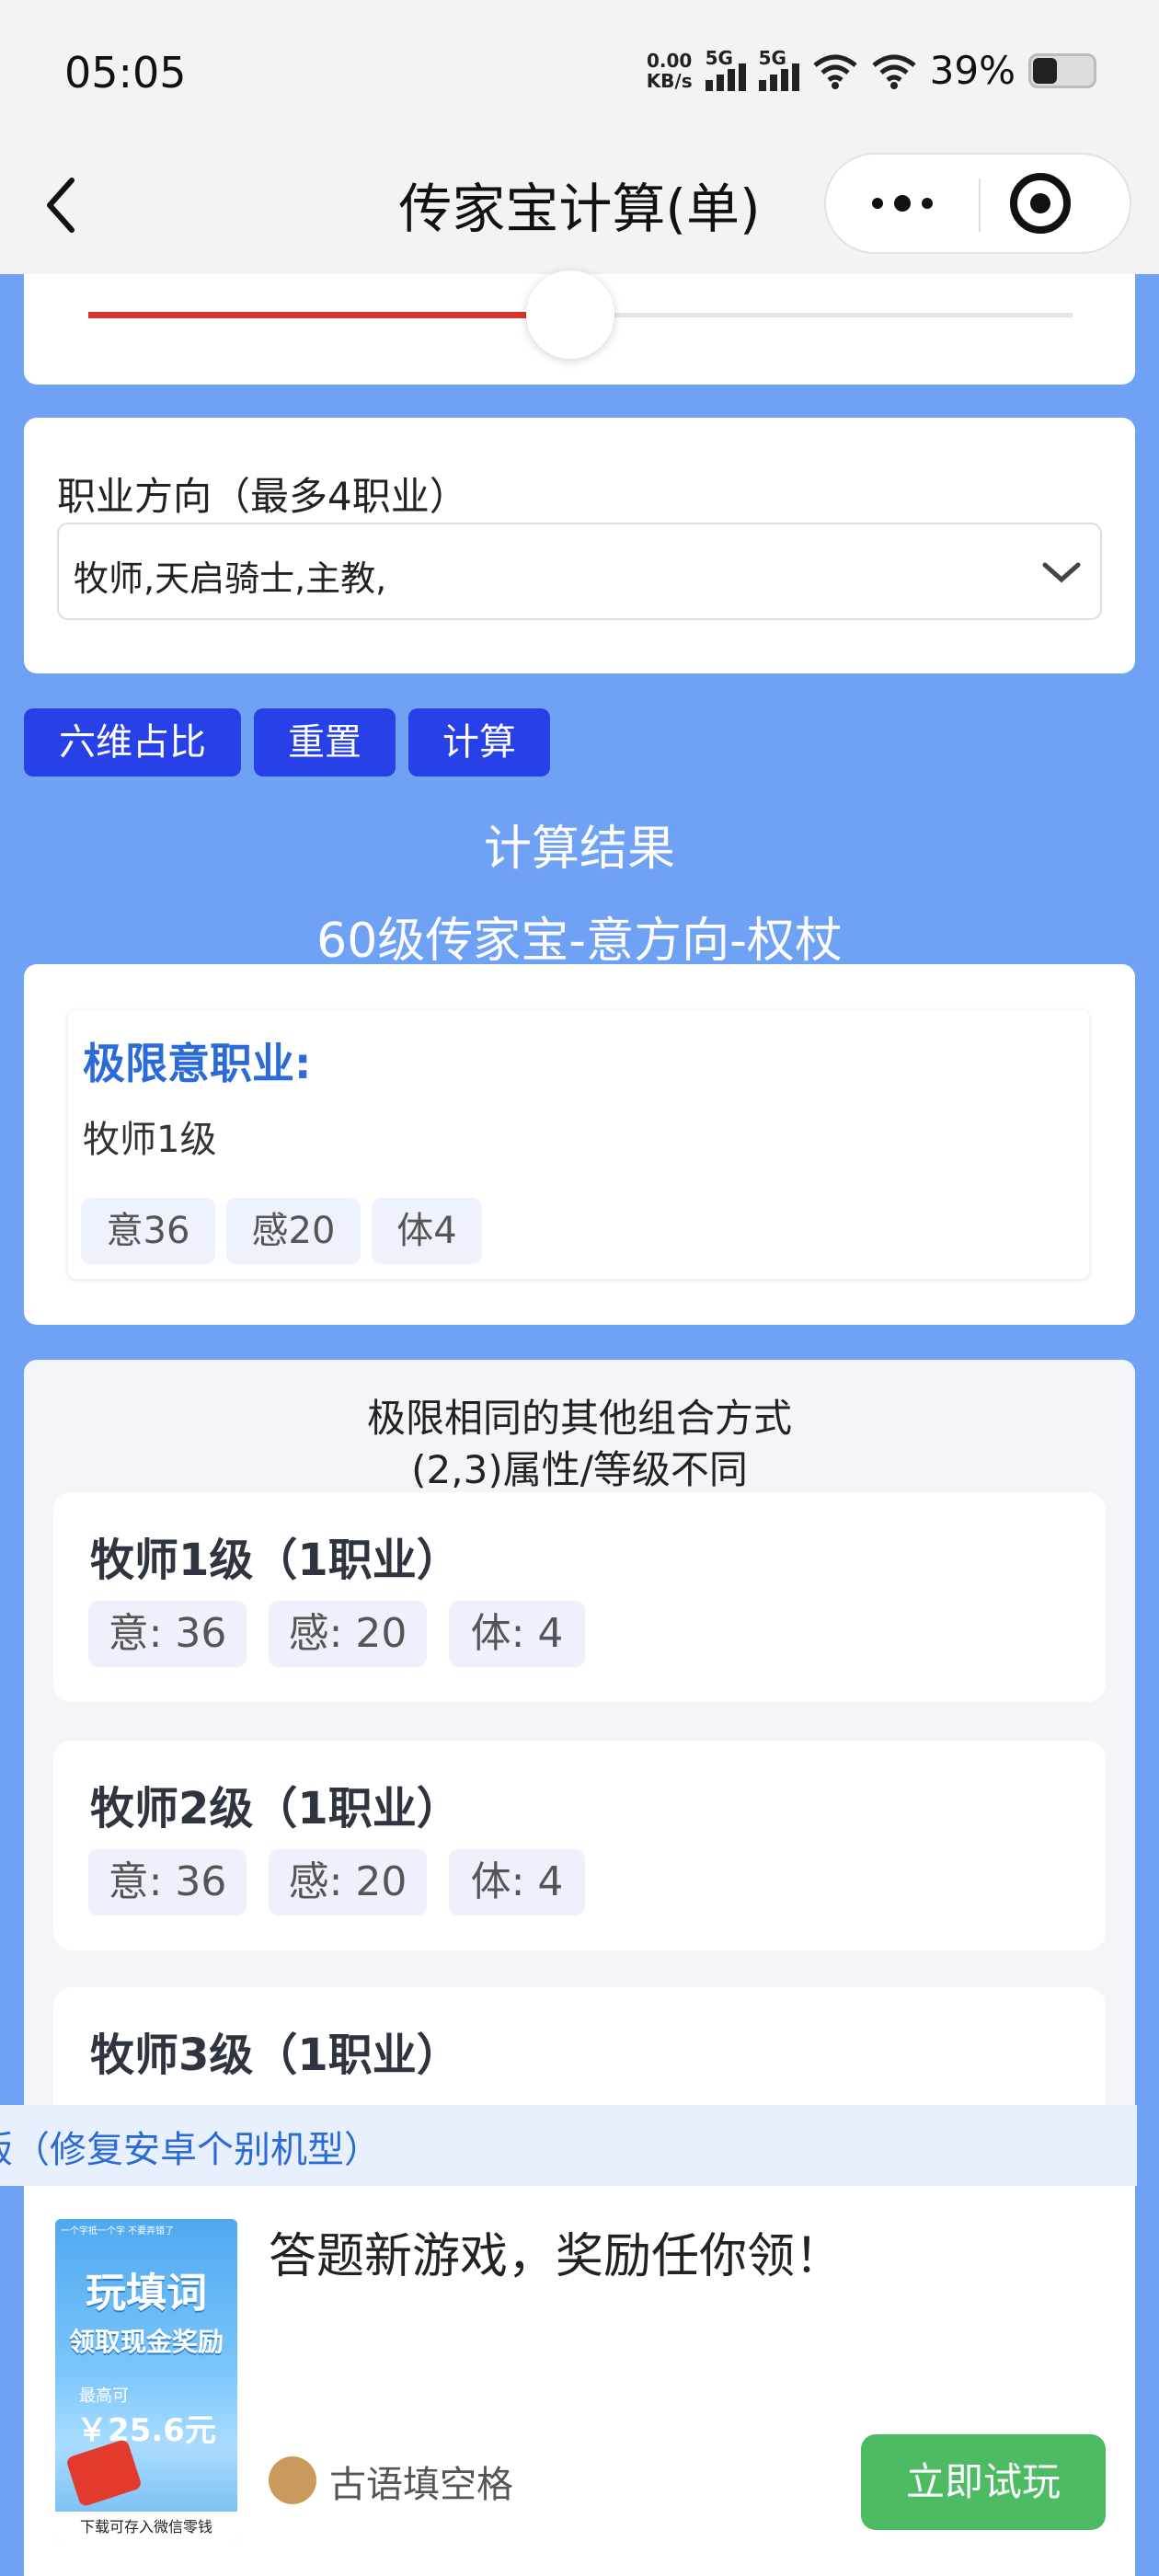 The image size is (1159, 2576). I want to click on net-speed-unit: KB/s, so click(669, 80).